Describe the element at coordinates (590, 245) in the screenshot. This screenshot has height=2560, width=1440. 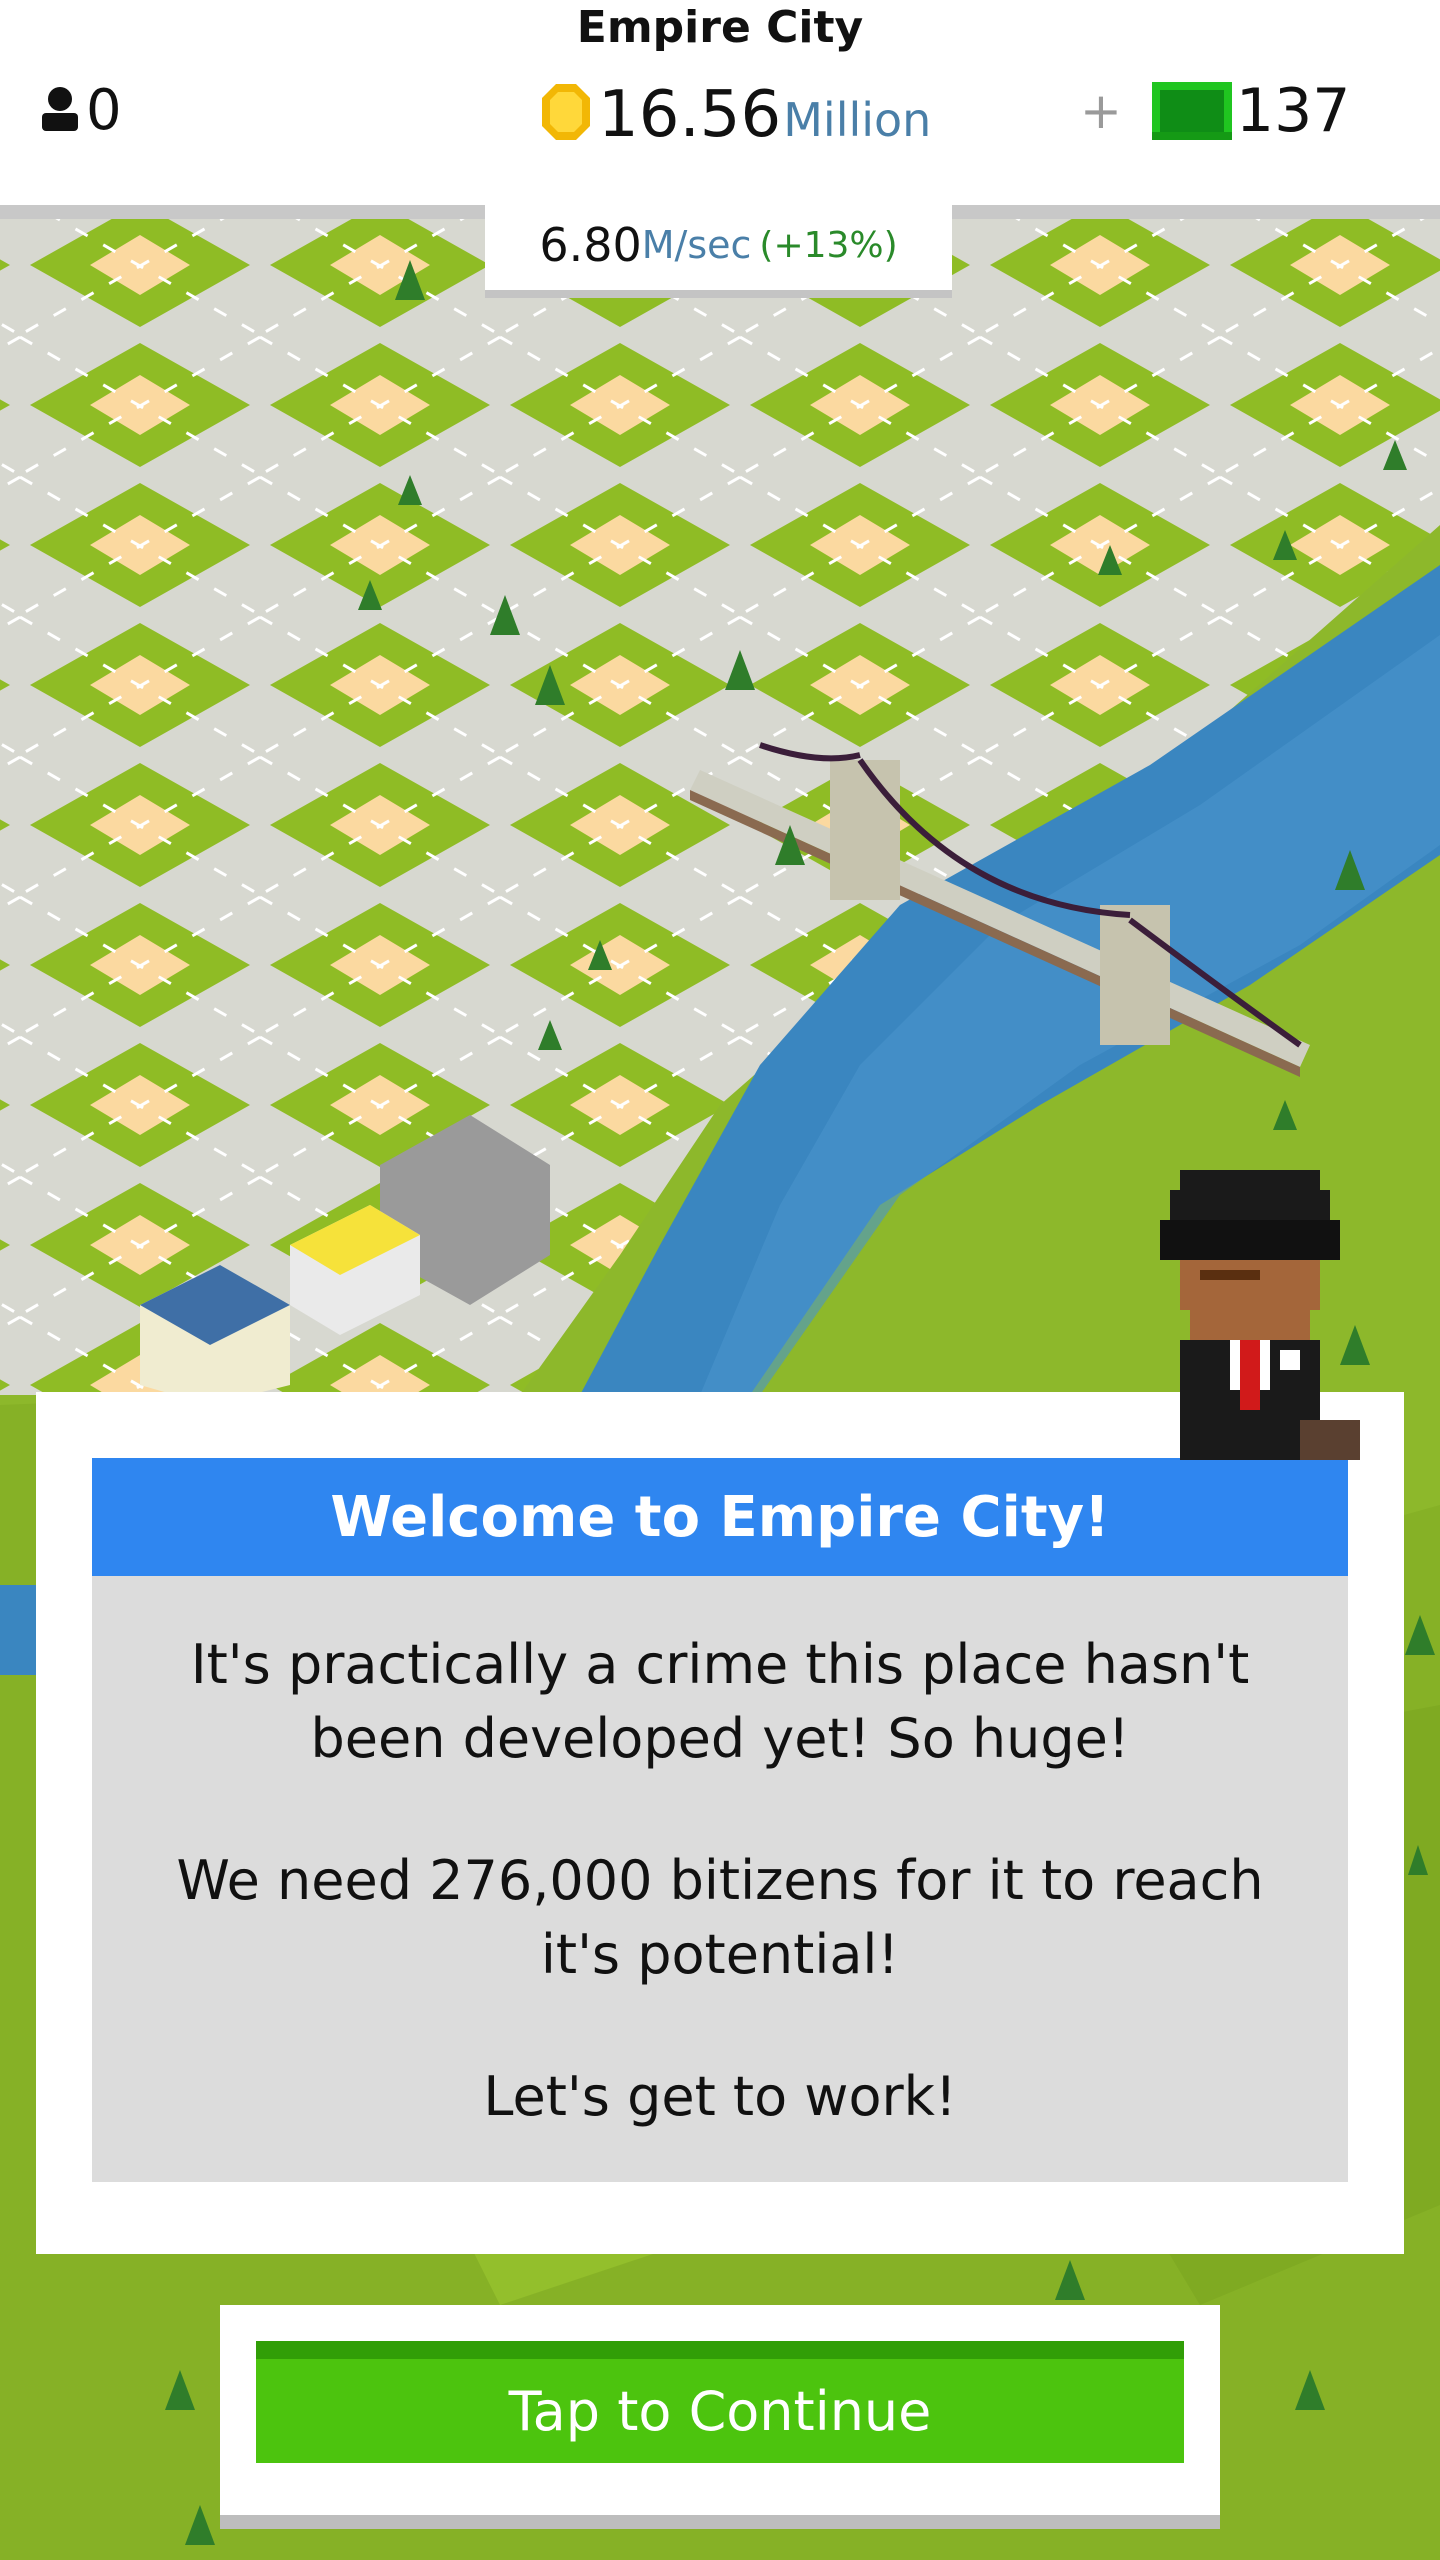
I see `income-rate-value: 6.80` at that location.